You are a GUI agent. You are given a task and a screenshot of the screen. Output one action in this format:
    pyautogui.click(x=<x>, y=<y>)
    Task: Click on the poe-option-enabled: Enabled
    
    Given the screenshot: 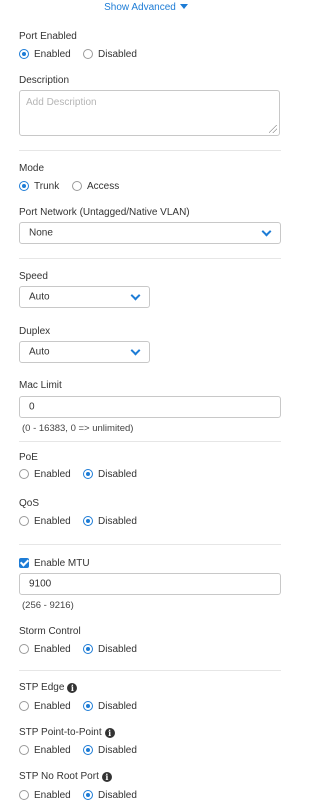 What is the action you would take?
    pyautogui.click(x=45, y=474)
    